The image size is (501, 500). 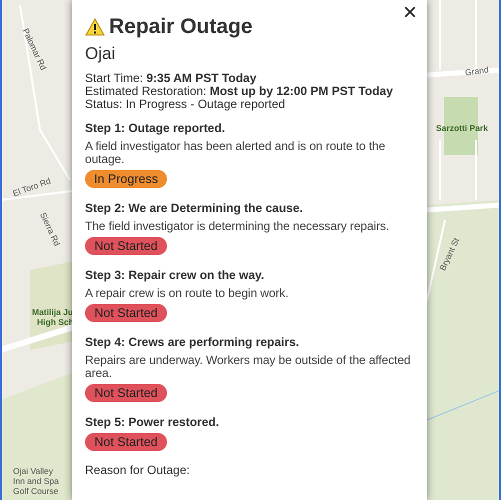 I want to click on status-badge: In Progress, so click(x=126, y=179).